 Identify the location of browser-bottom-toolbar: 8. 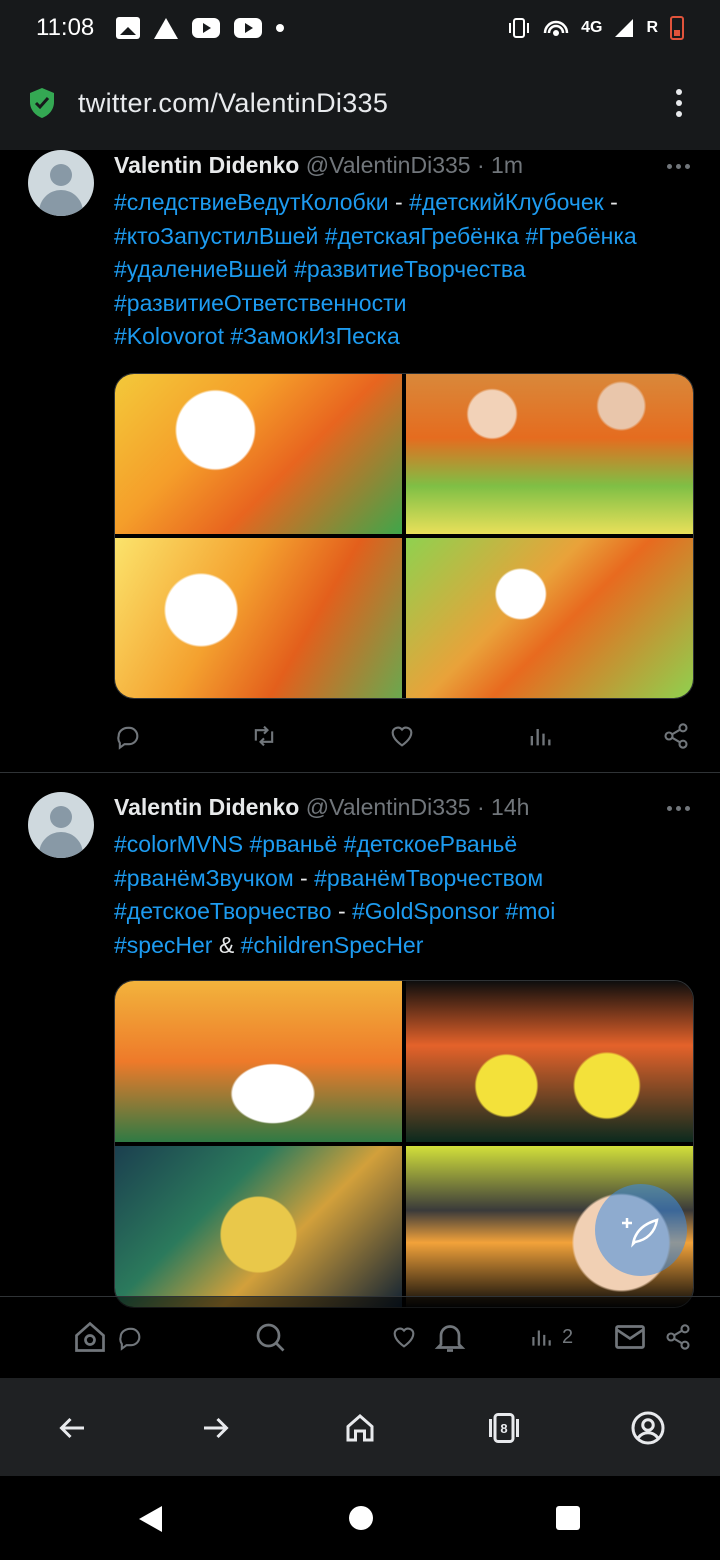
(360, 1427).